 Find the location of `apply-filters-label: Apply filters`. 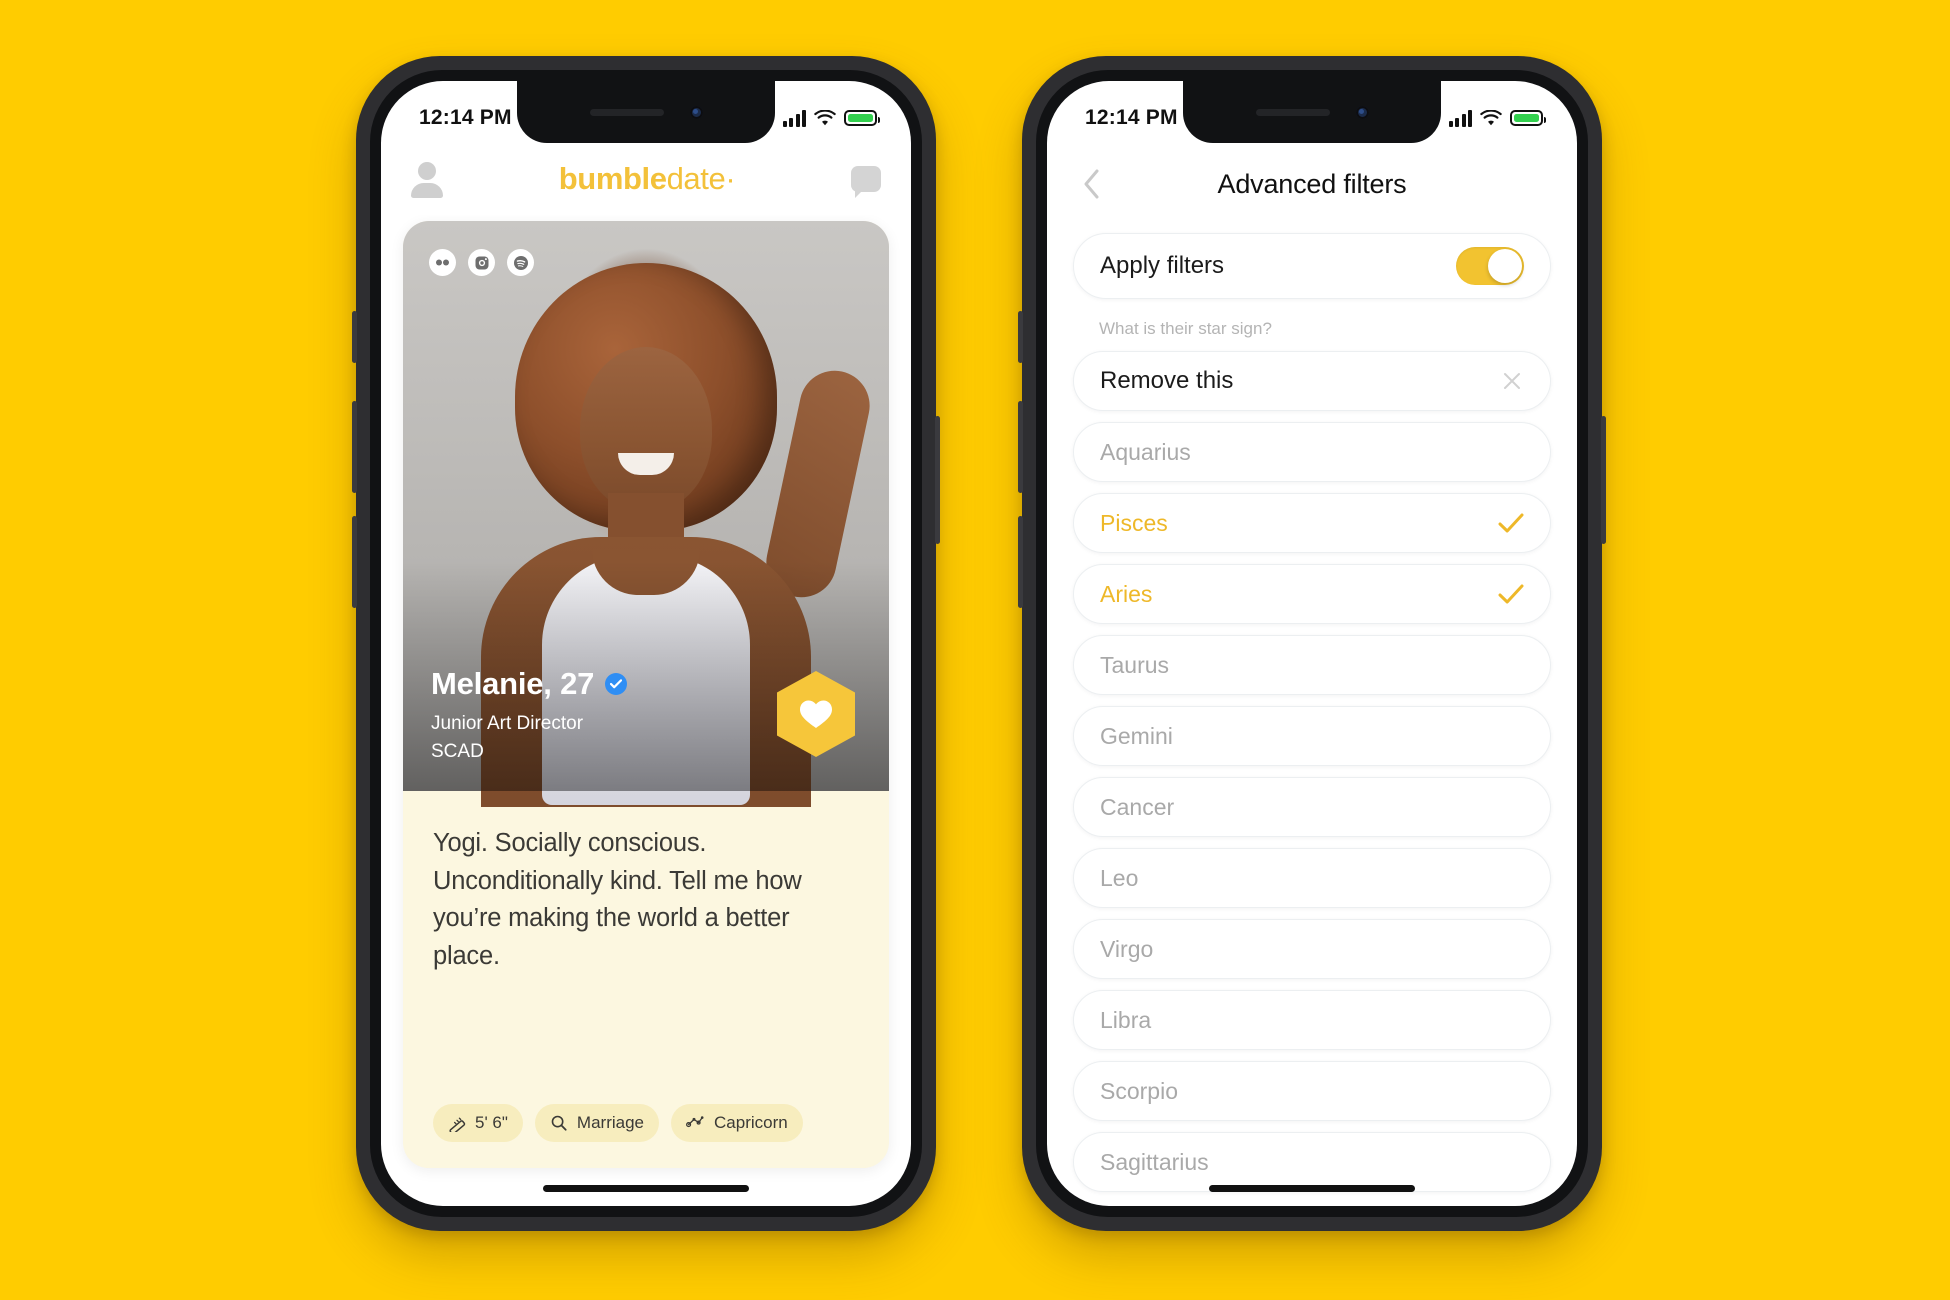

apply-filters-label: Apply filters is located at coordinates (1162, 265).